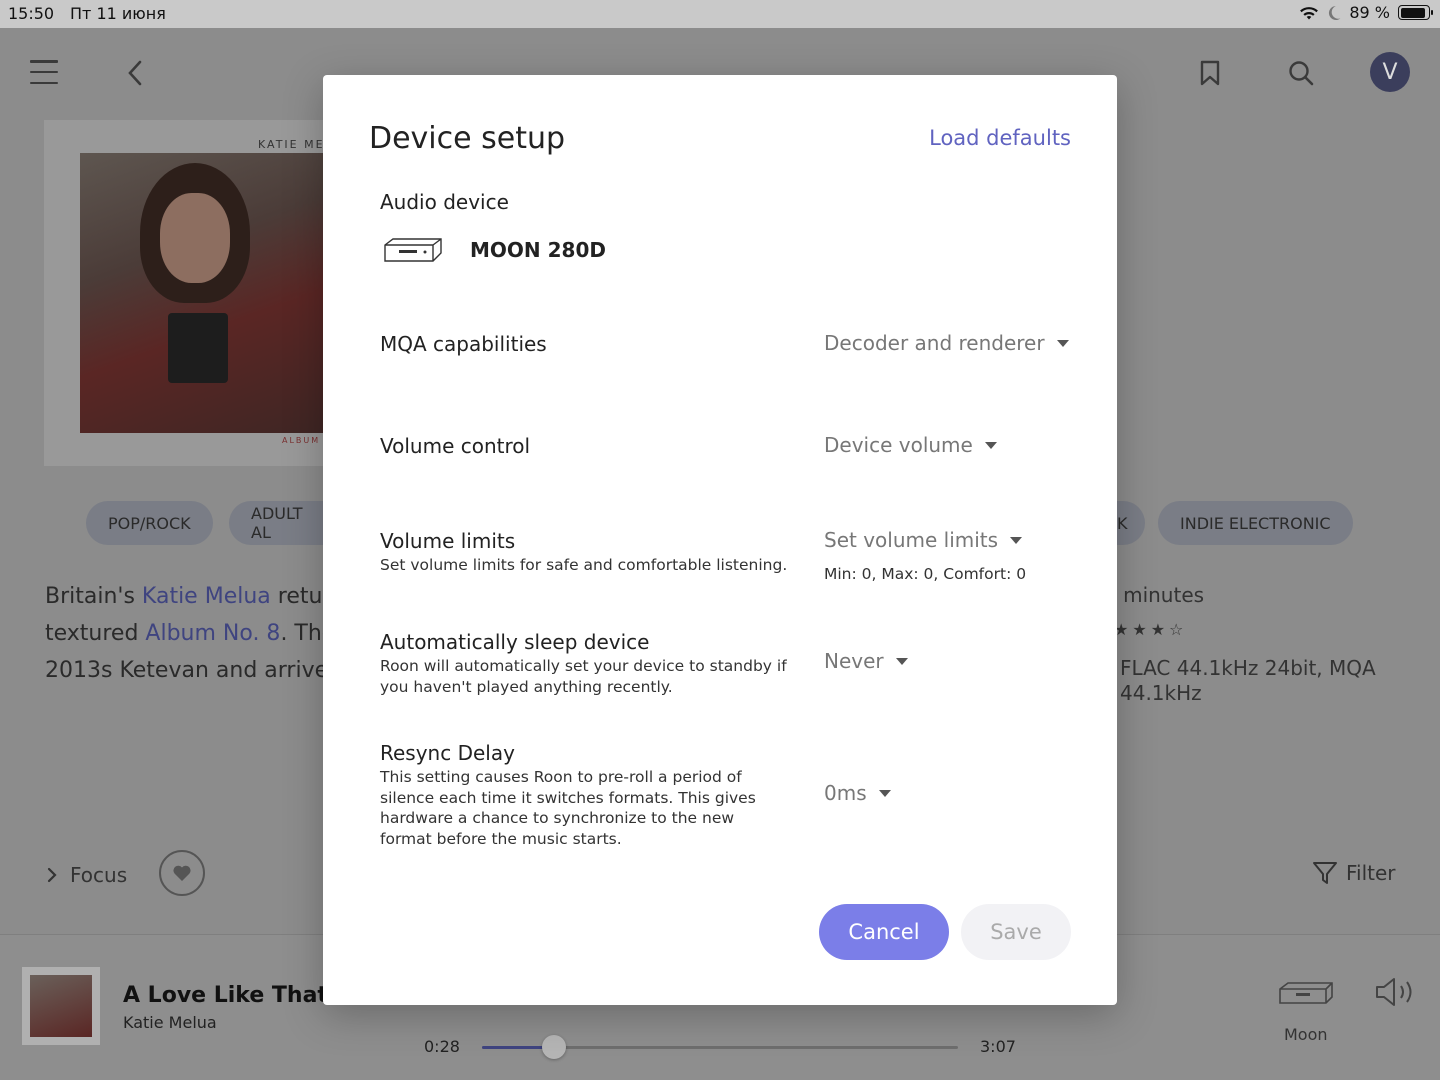  Describe the element at coordinates (467, 138) in the screenshot. I see `dialog-title: Device setup` at that location.